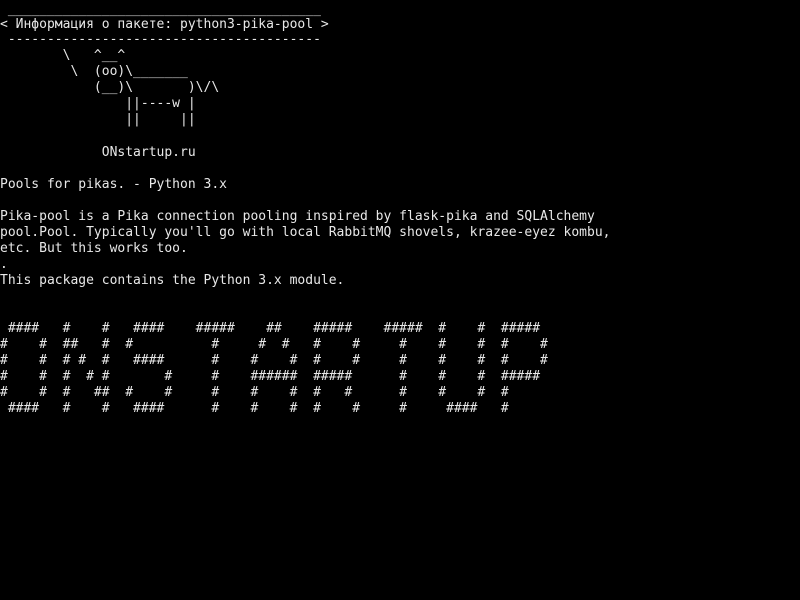  I want to click on banner-line: #### # # #### # # # # # # #### #, so click(254, 408).